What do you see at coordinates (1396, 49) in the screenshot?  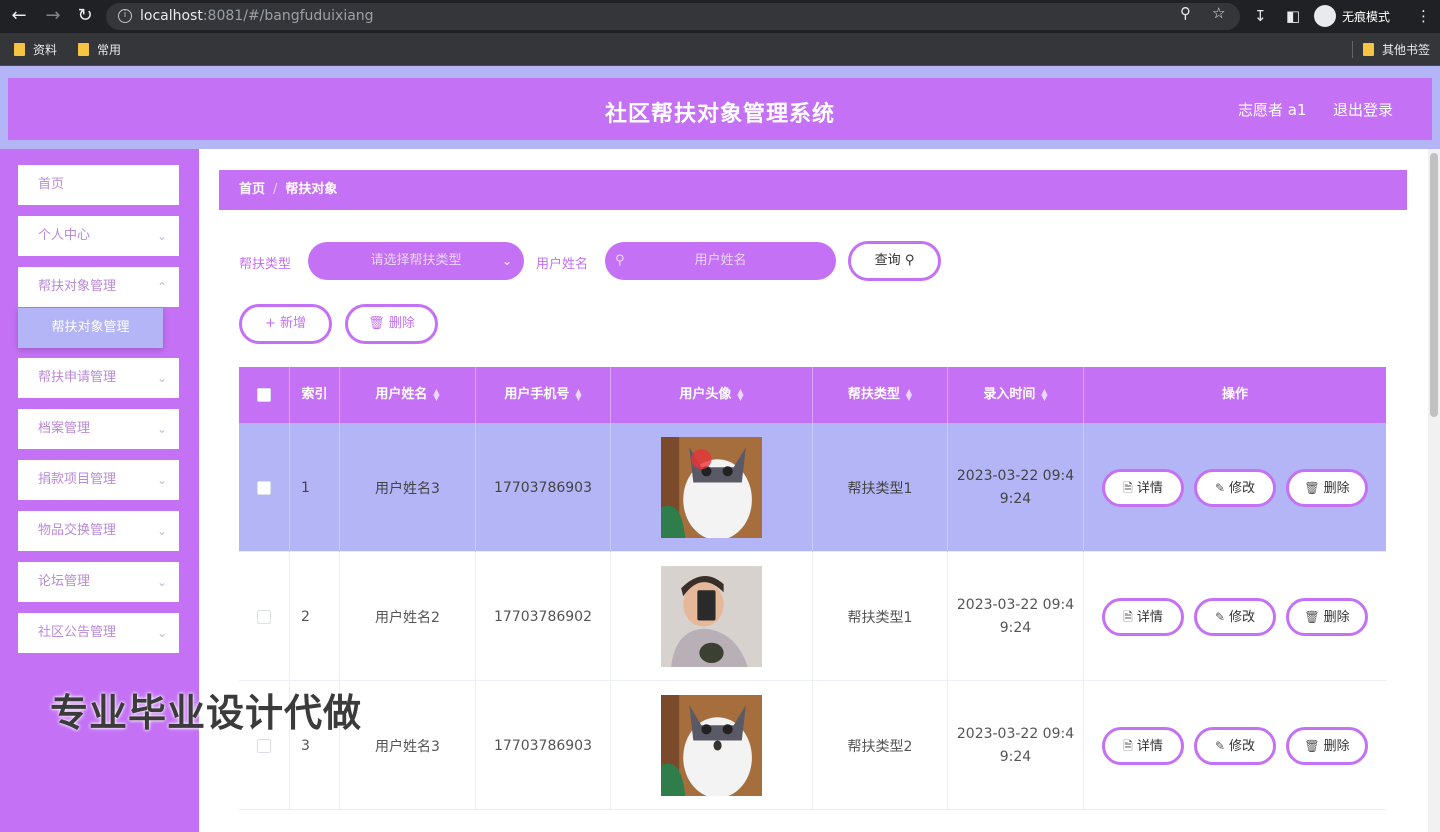 I see `other-bookmarks: 其他书签` at bounding box center [1396, 49].